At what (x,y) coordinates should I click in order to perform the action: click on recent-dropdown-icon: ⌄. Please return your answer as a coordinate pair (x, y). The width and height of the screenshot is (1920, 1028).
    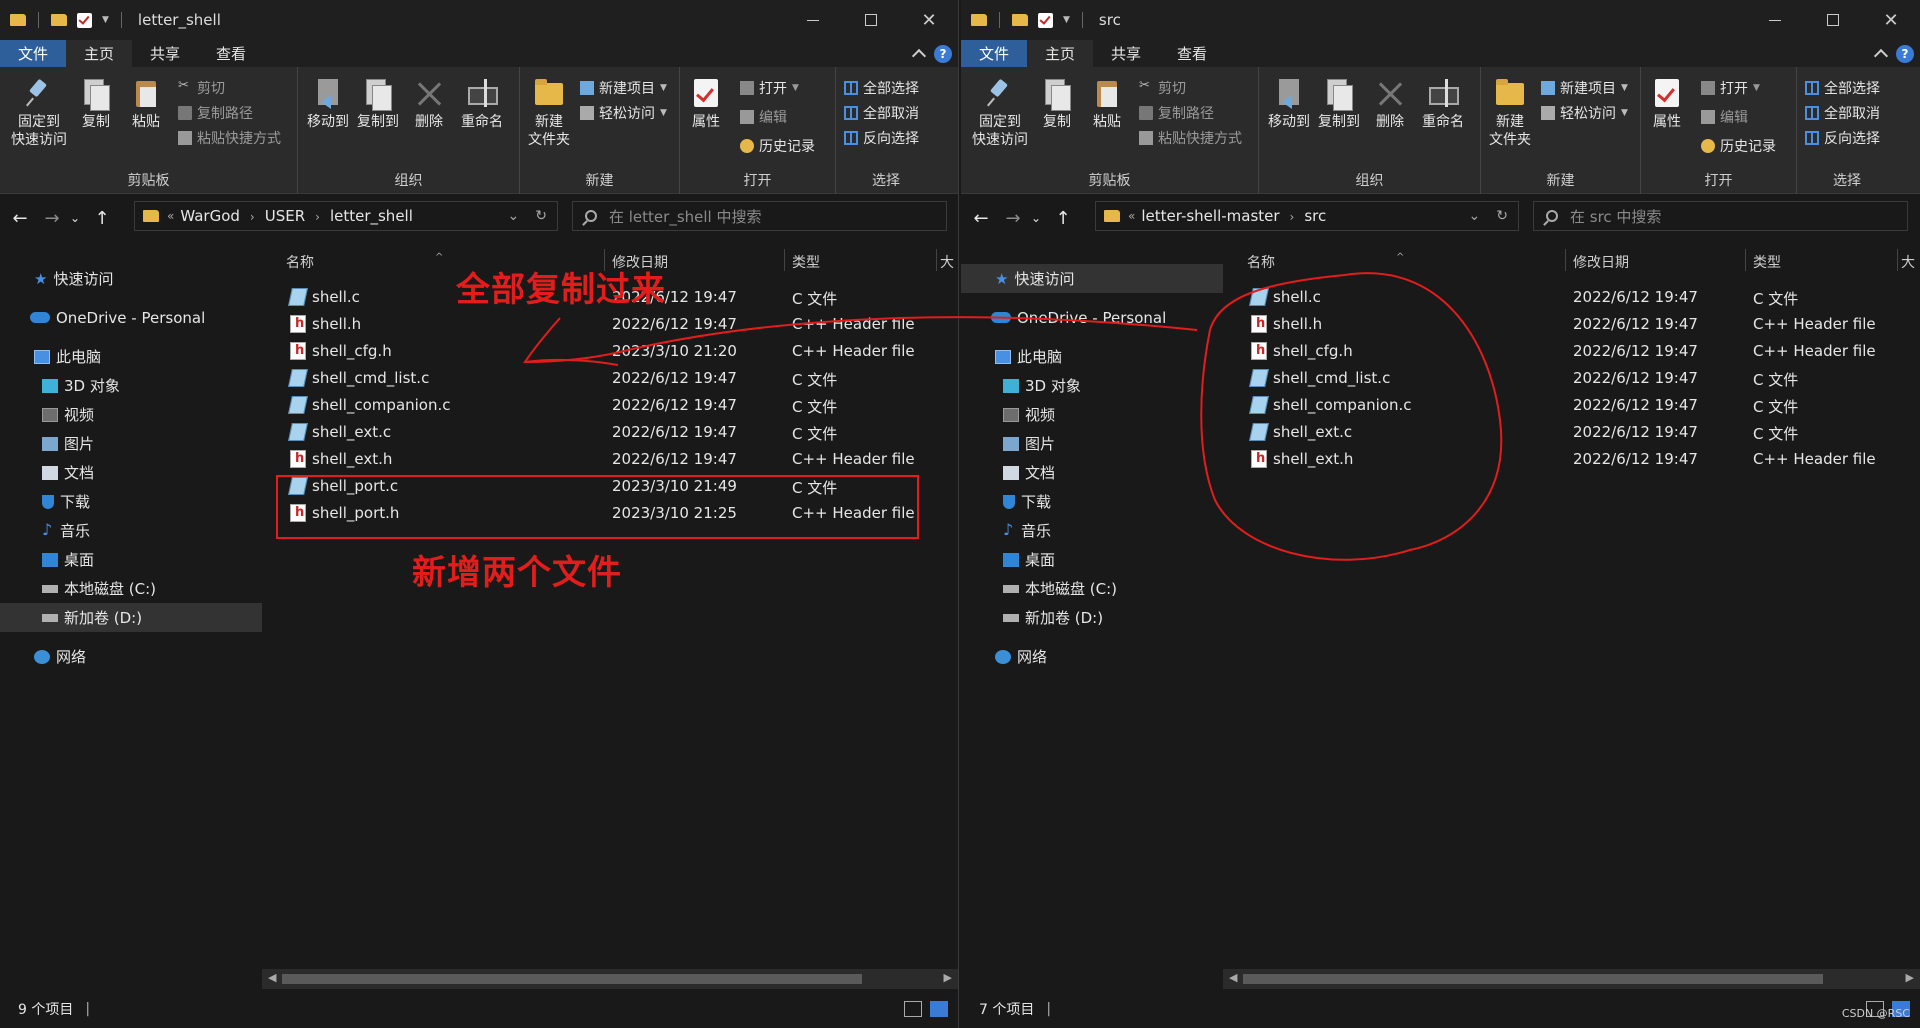
    Looking at the image, I should click on (75, 218).